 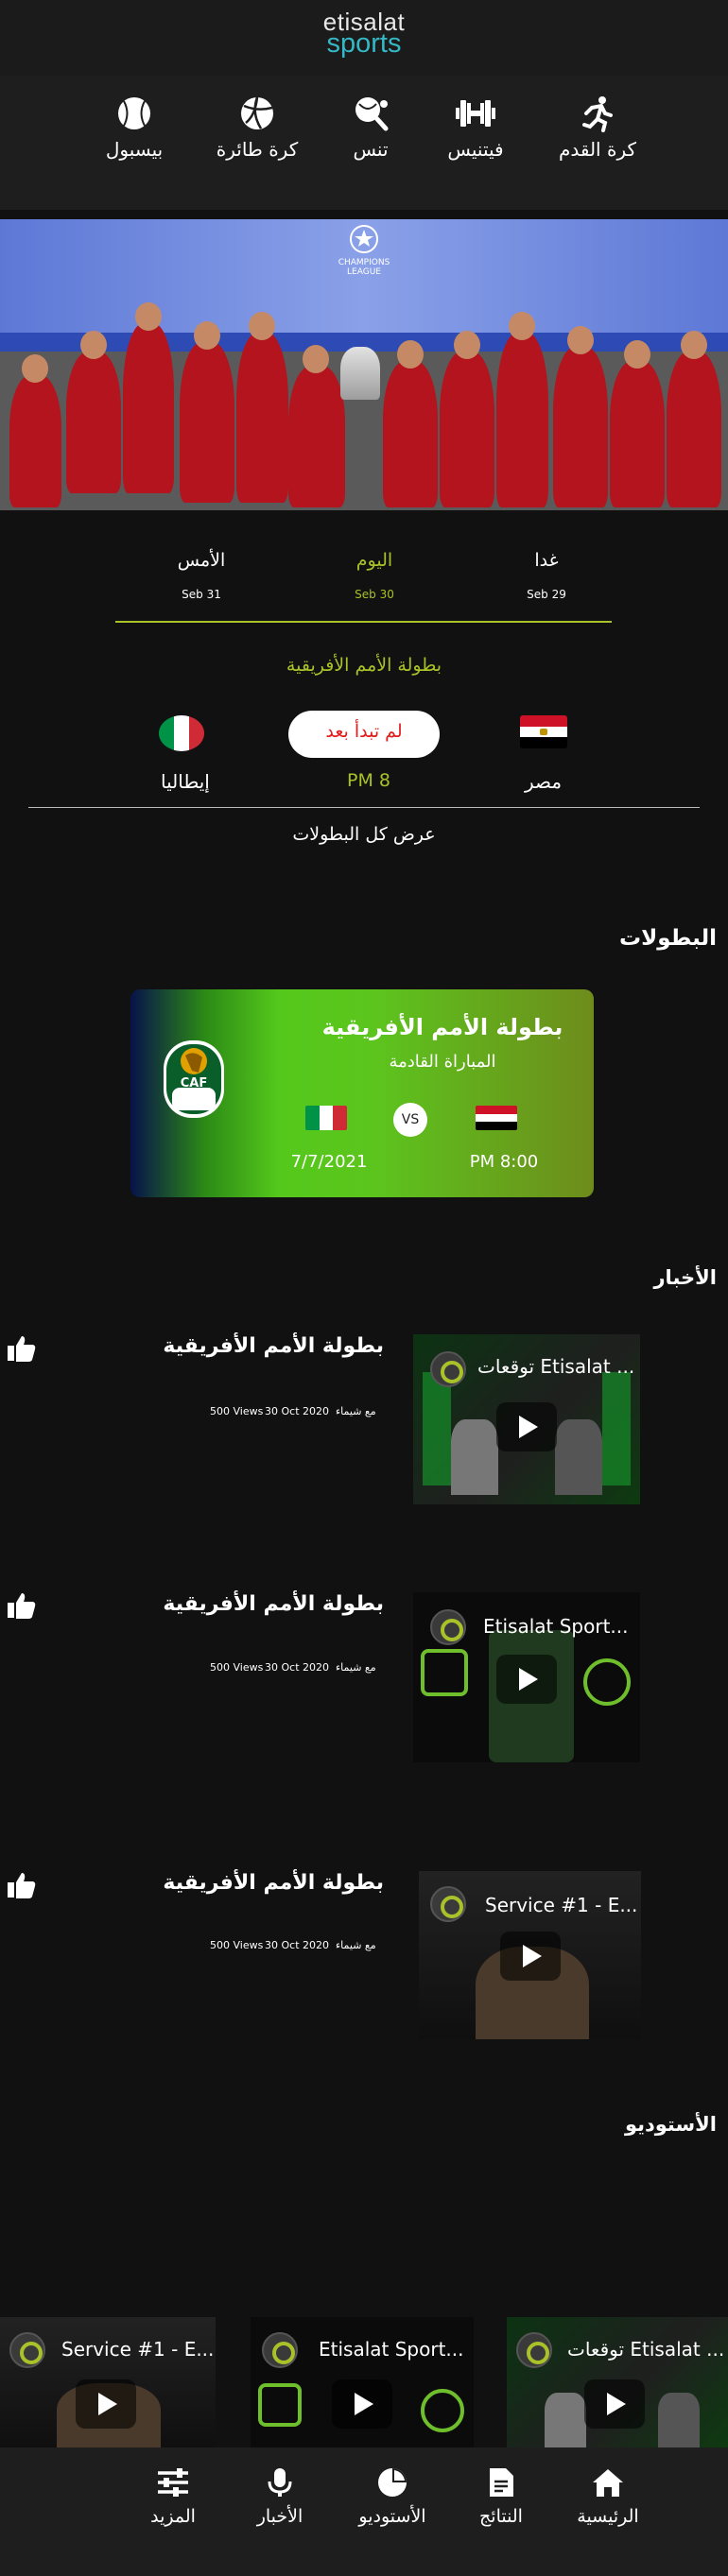 What do you see at coordinates (374, 560) in the screenshot?
I see `date-tab-day: اليوم` at bounding box center [374, 560].